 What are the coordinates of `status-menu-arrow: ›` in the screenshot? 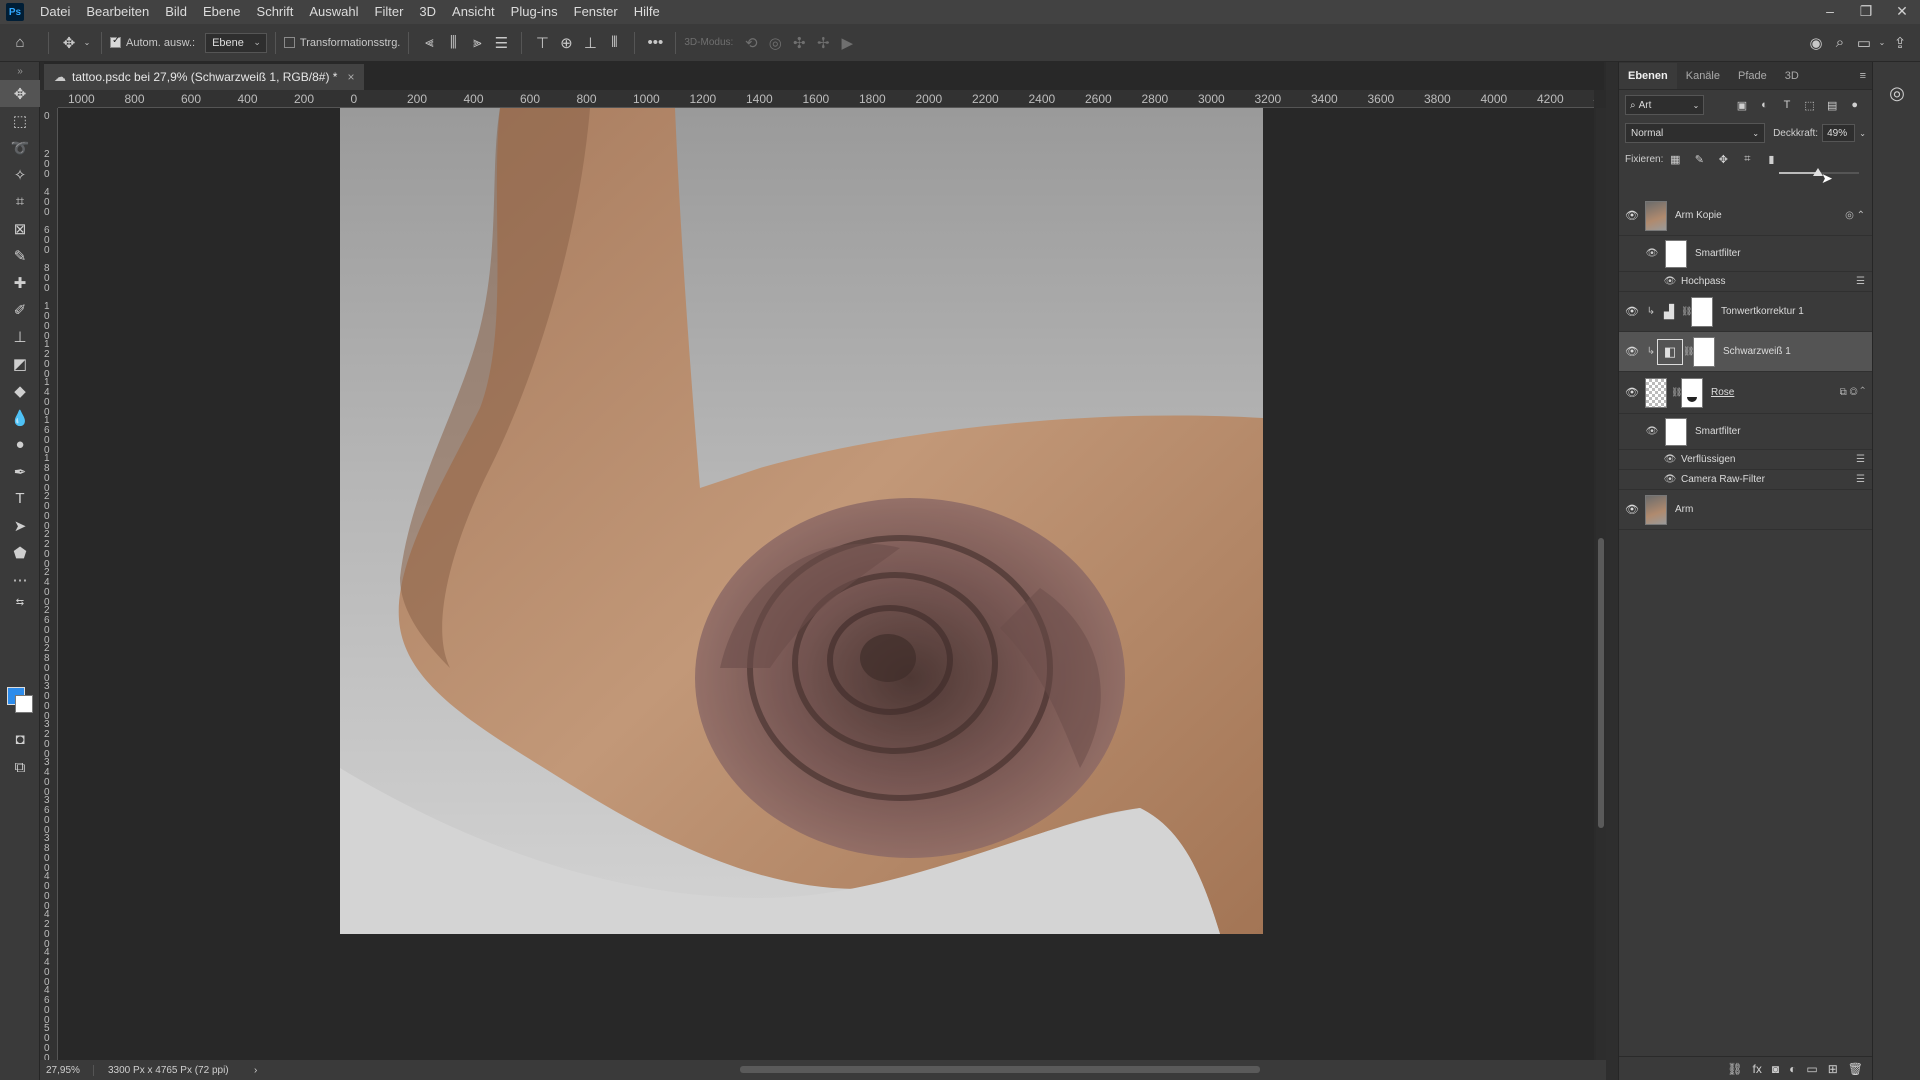 It's located at (255, 1070).